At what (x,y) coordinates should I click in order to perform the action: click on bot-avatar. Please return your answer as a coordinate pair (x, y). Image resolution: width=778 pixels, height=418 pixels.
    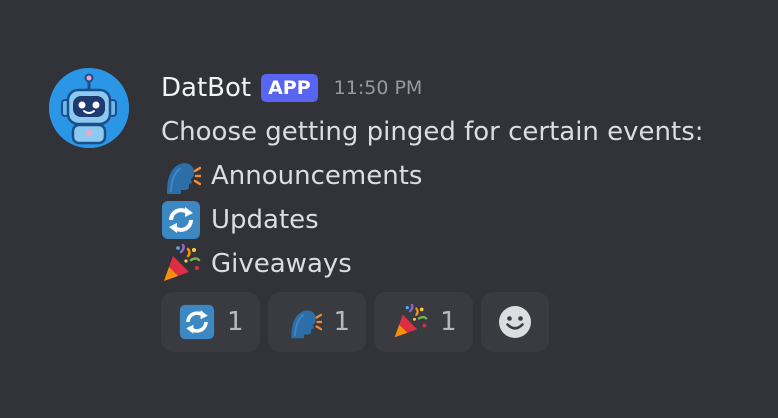
    Looking at the image, I should click on (89, 108).